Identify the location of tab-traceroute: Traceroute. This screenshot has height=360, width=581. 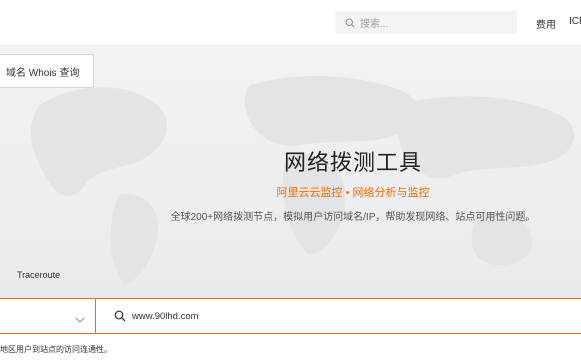
(38, 275).